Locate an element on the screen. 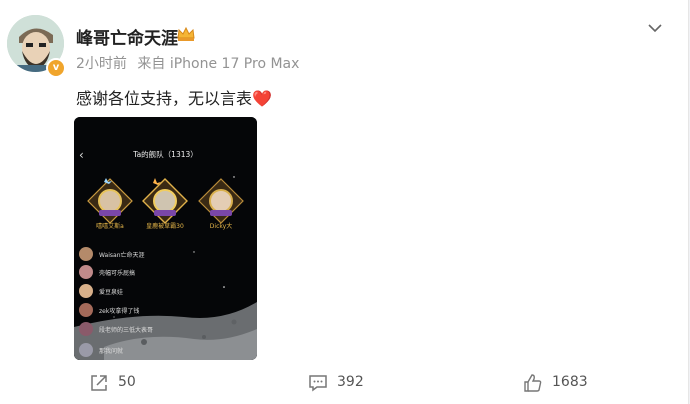 The width and height of the screenshot is (690, 404). post-source: 来自 iPhone 17 Pro Max is located at coordinates (218, 64).